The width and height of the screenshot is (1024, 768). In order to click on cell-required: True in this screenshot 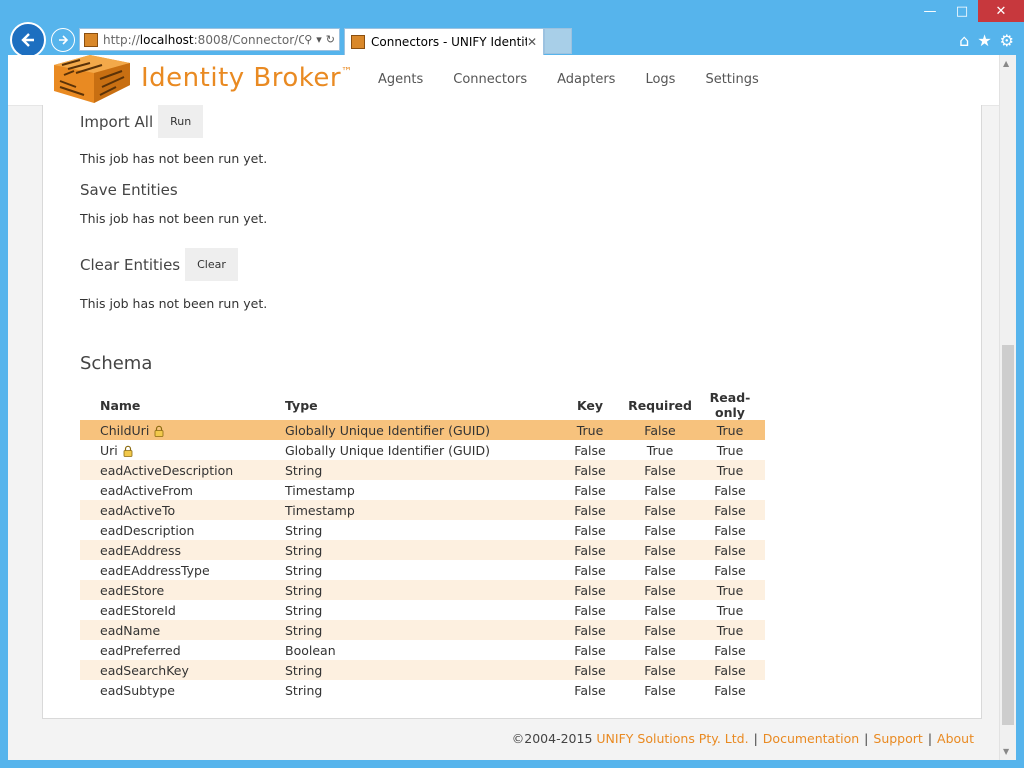, I will do `click(660, 450)`.